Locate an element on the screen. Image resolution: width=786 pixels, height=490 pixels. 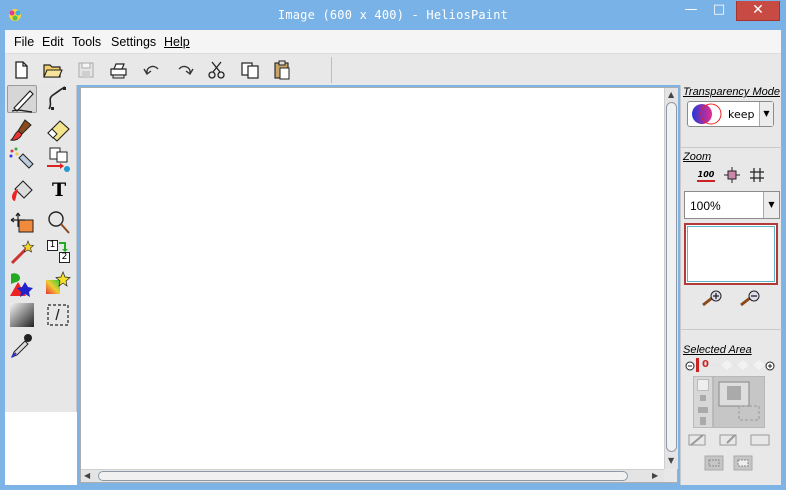
shapes-tool is located at coordinates (22, 284).